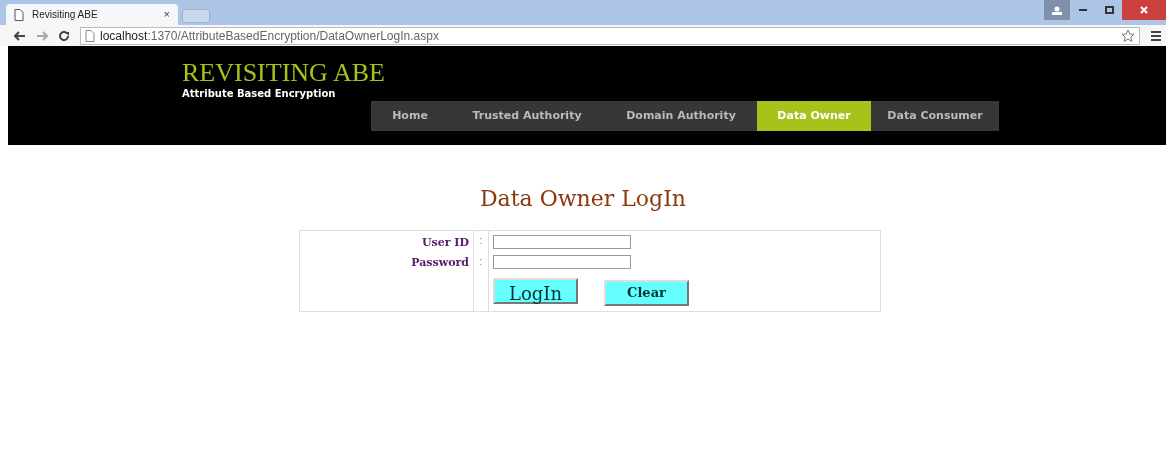 The height and width of the screenshot is (471, 1166). Describe the element at coordinates (269, 36) in the screenshot. I see `url-text: localhost:1370/AttributeBasedEncryption/DataOwnerLogIn.aspx` at that location.